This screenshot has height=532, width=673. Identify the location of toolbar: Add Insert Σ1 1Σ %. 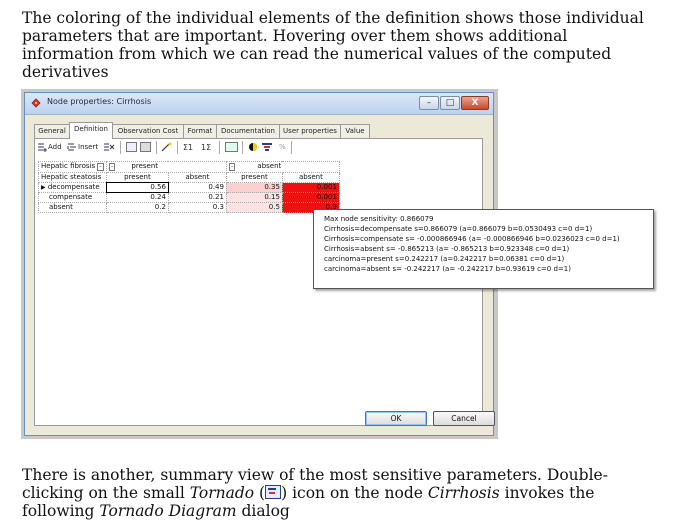
(257, 148).